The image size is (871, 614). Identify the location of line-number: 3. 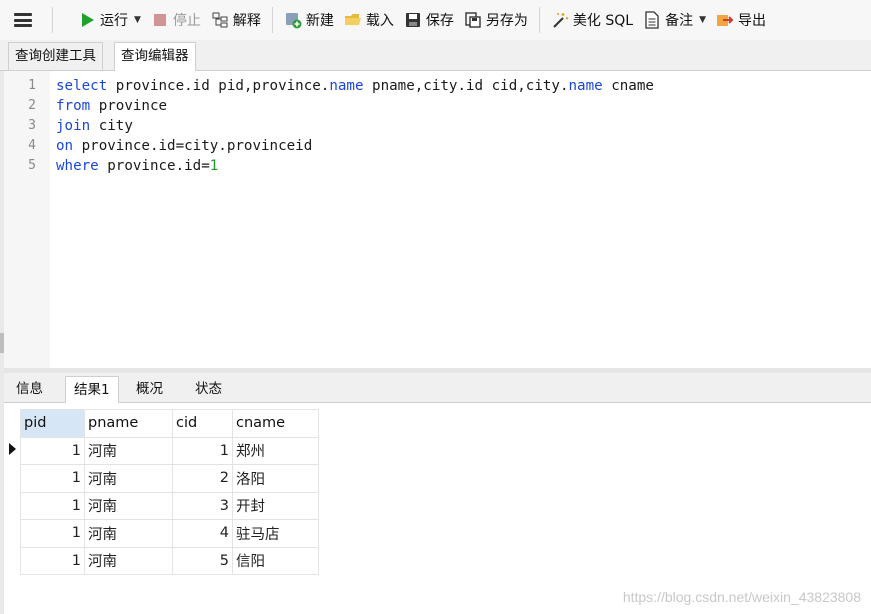
(32, 125).